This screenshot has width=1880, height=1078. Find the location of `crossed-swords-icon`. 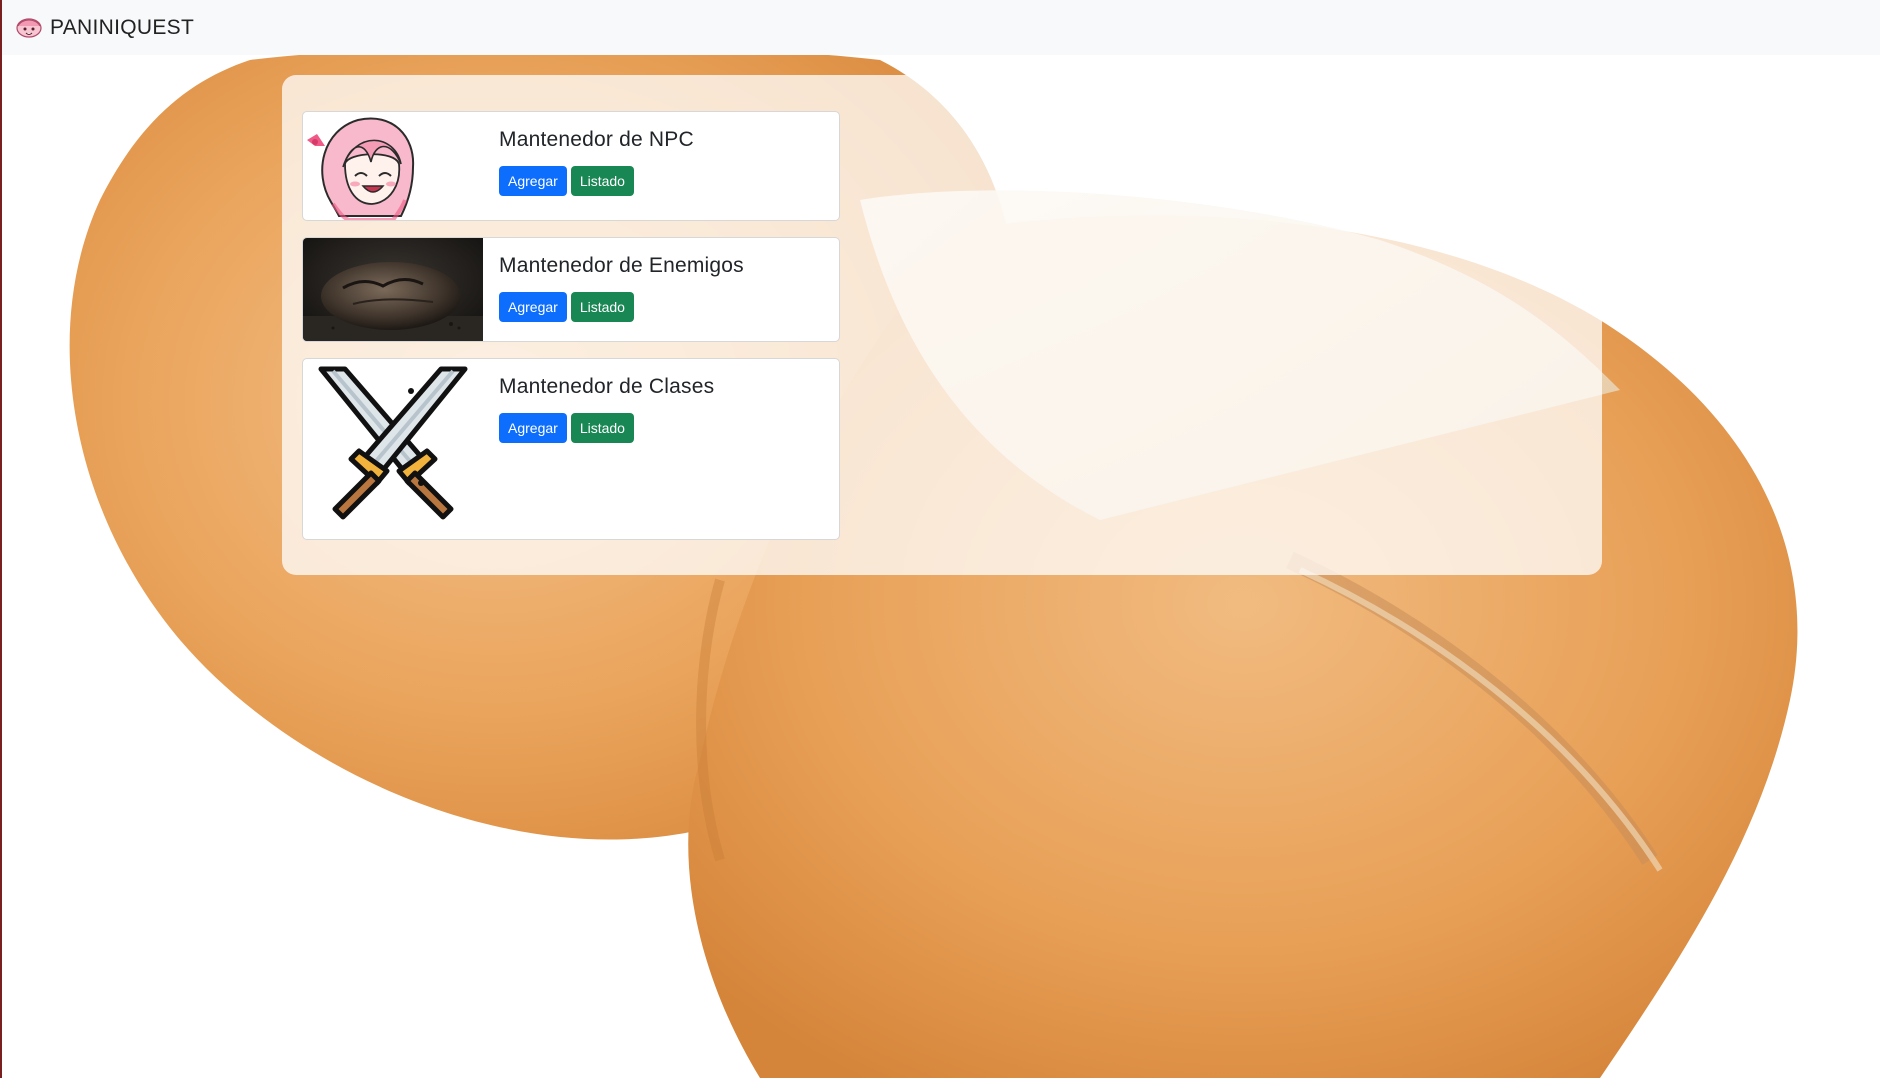

crossed-swords-icon is located at coordinates (393, 443).